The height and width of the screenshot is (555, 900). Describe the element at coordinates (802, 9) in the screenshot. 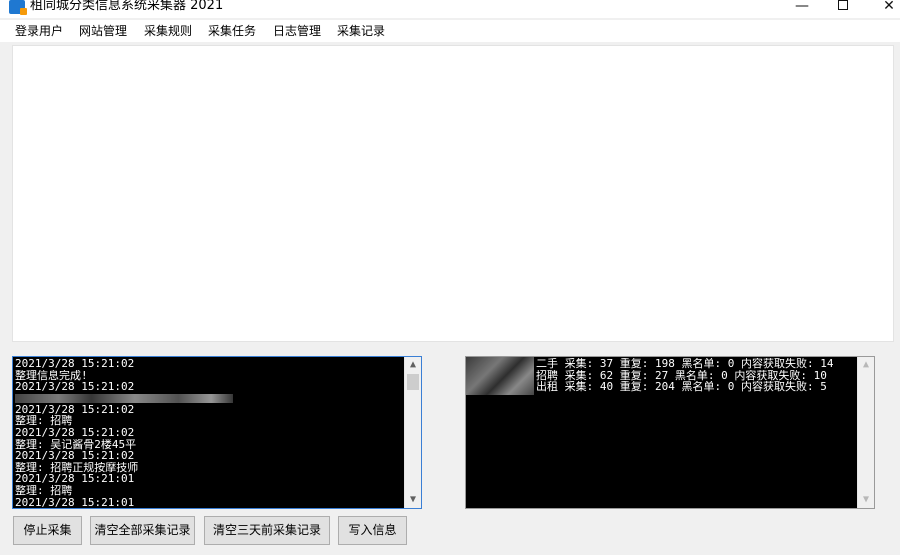

I see `minimize-button: —` at that location.